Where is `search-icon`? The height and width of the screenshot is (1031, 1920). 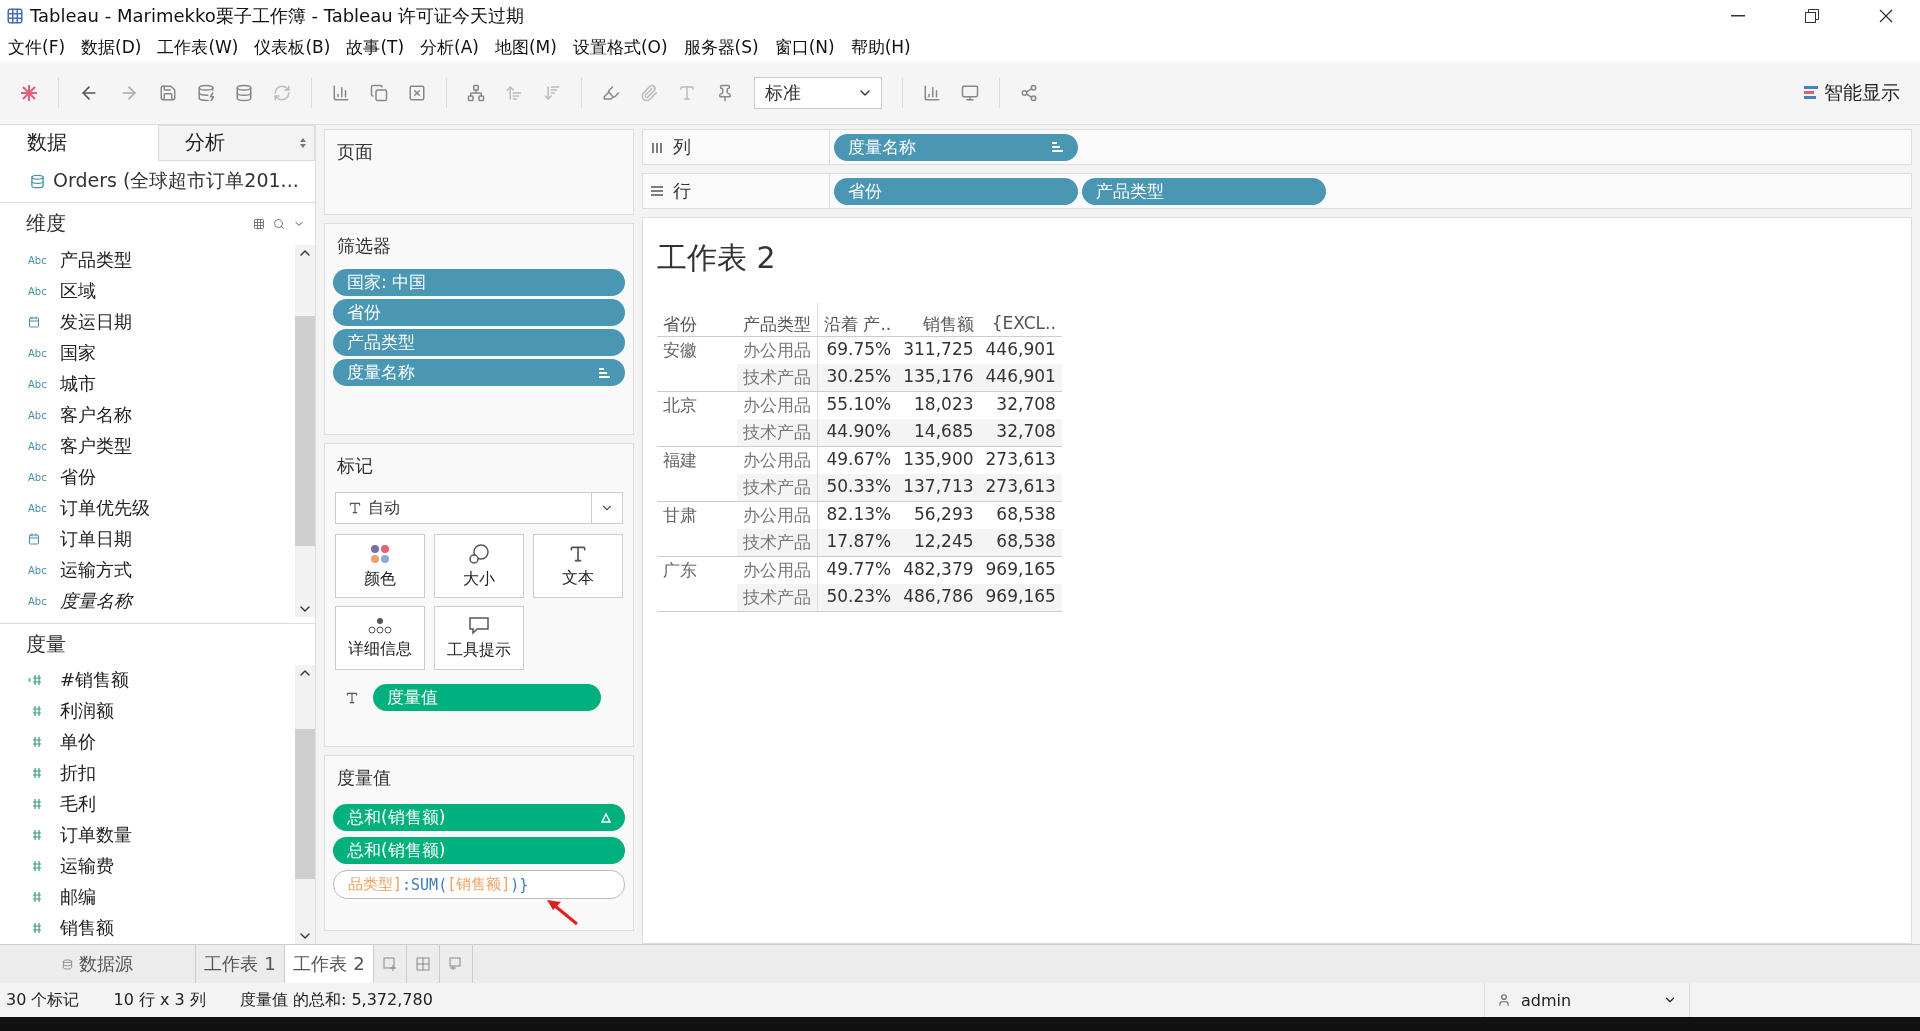 search-icon is located at coordinates (279, 223).